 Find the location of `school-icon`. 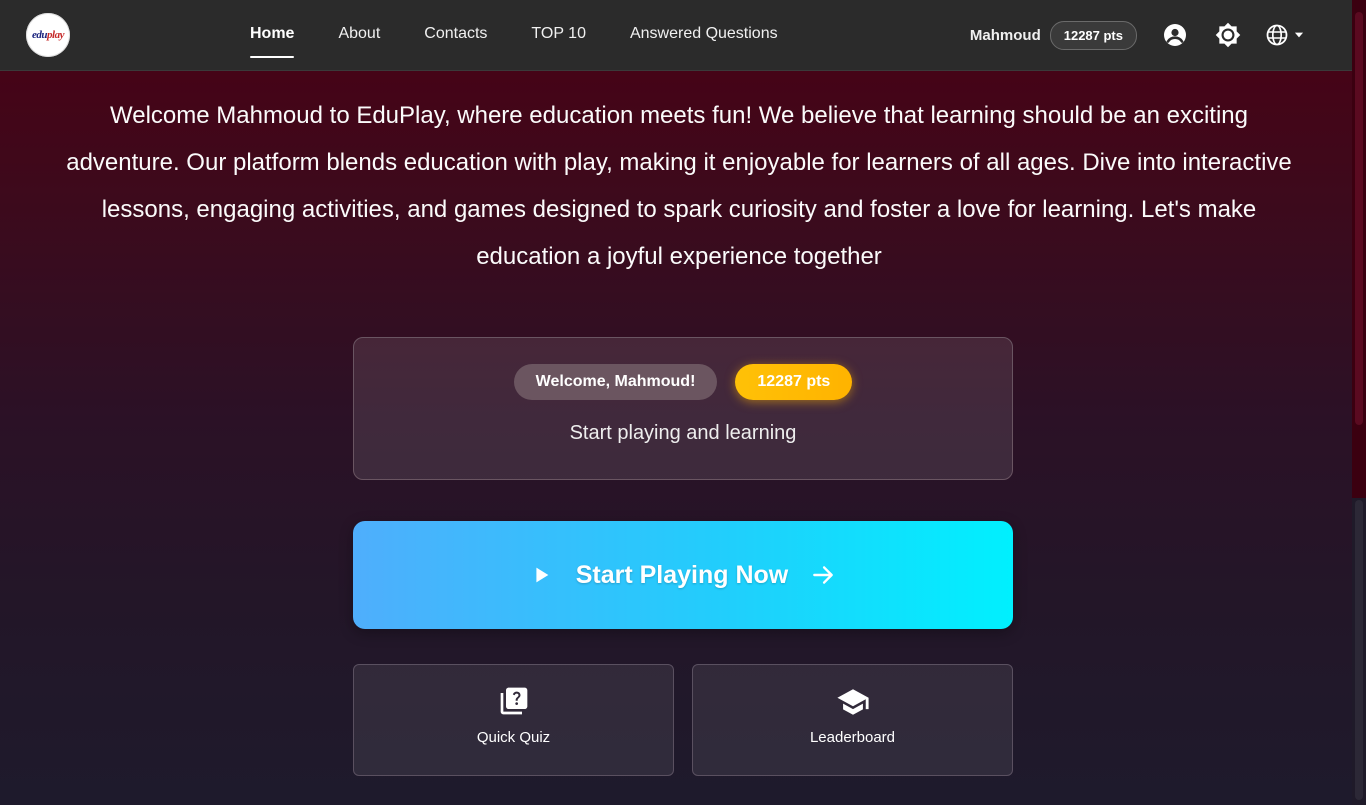

school-icon is located at coordinates (852, 702).